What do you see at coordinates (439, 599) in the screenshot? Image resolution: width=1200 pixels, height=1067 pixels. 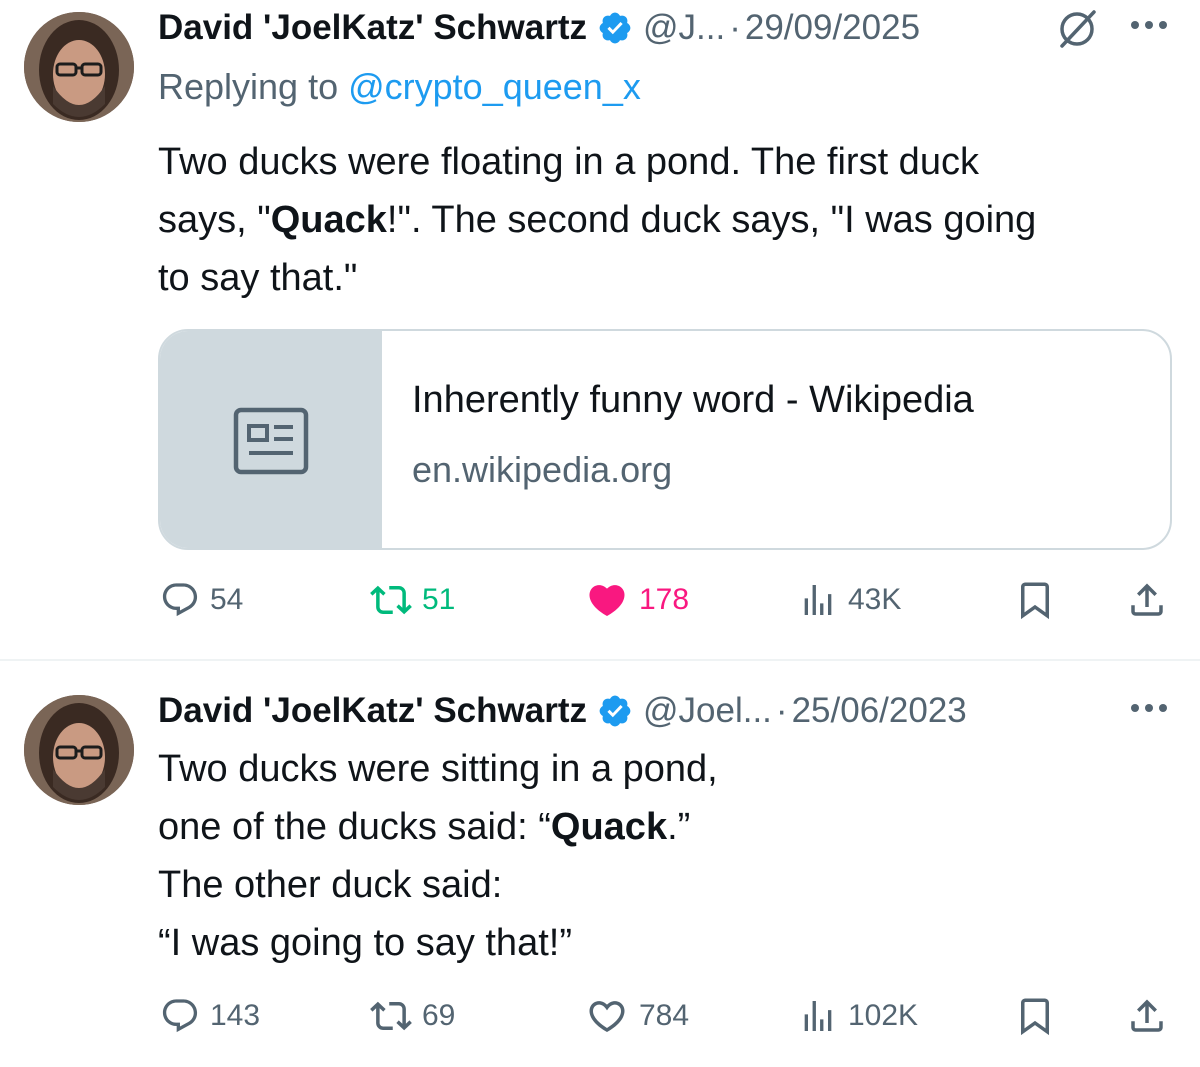 I see `retweet-count: 51` at bounding box center [439, 599].